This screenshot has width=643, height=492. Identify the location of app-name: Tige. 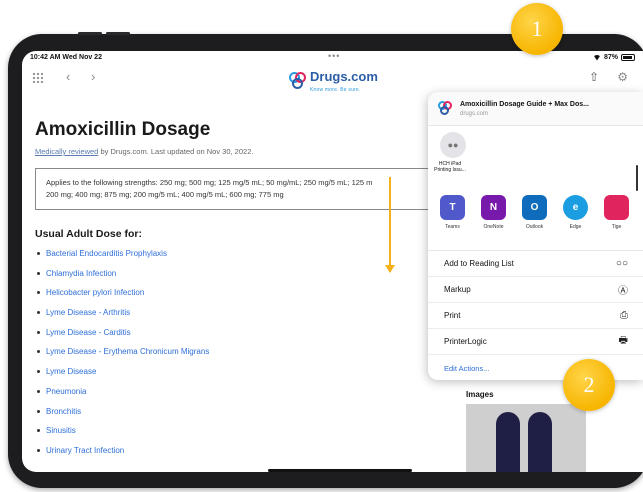
(616, 227).